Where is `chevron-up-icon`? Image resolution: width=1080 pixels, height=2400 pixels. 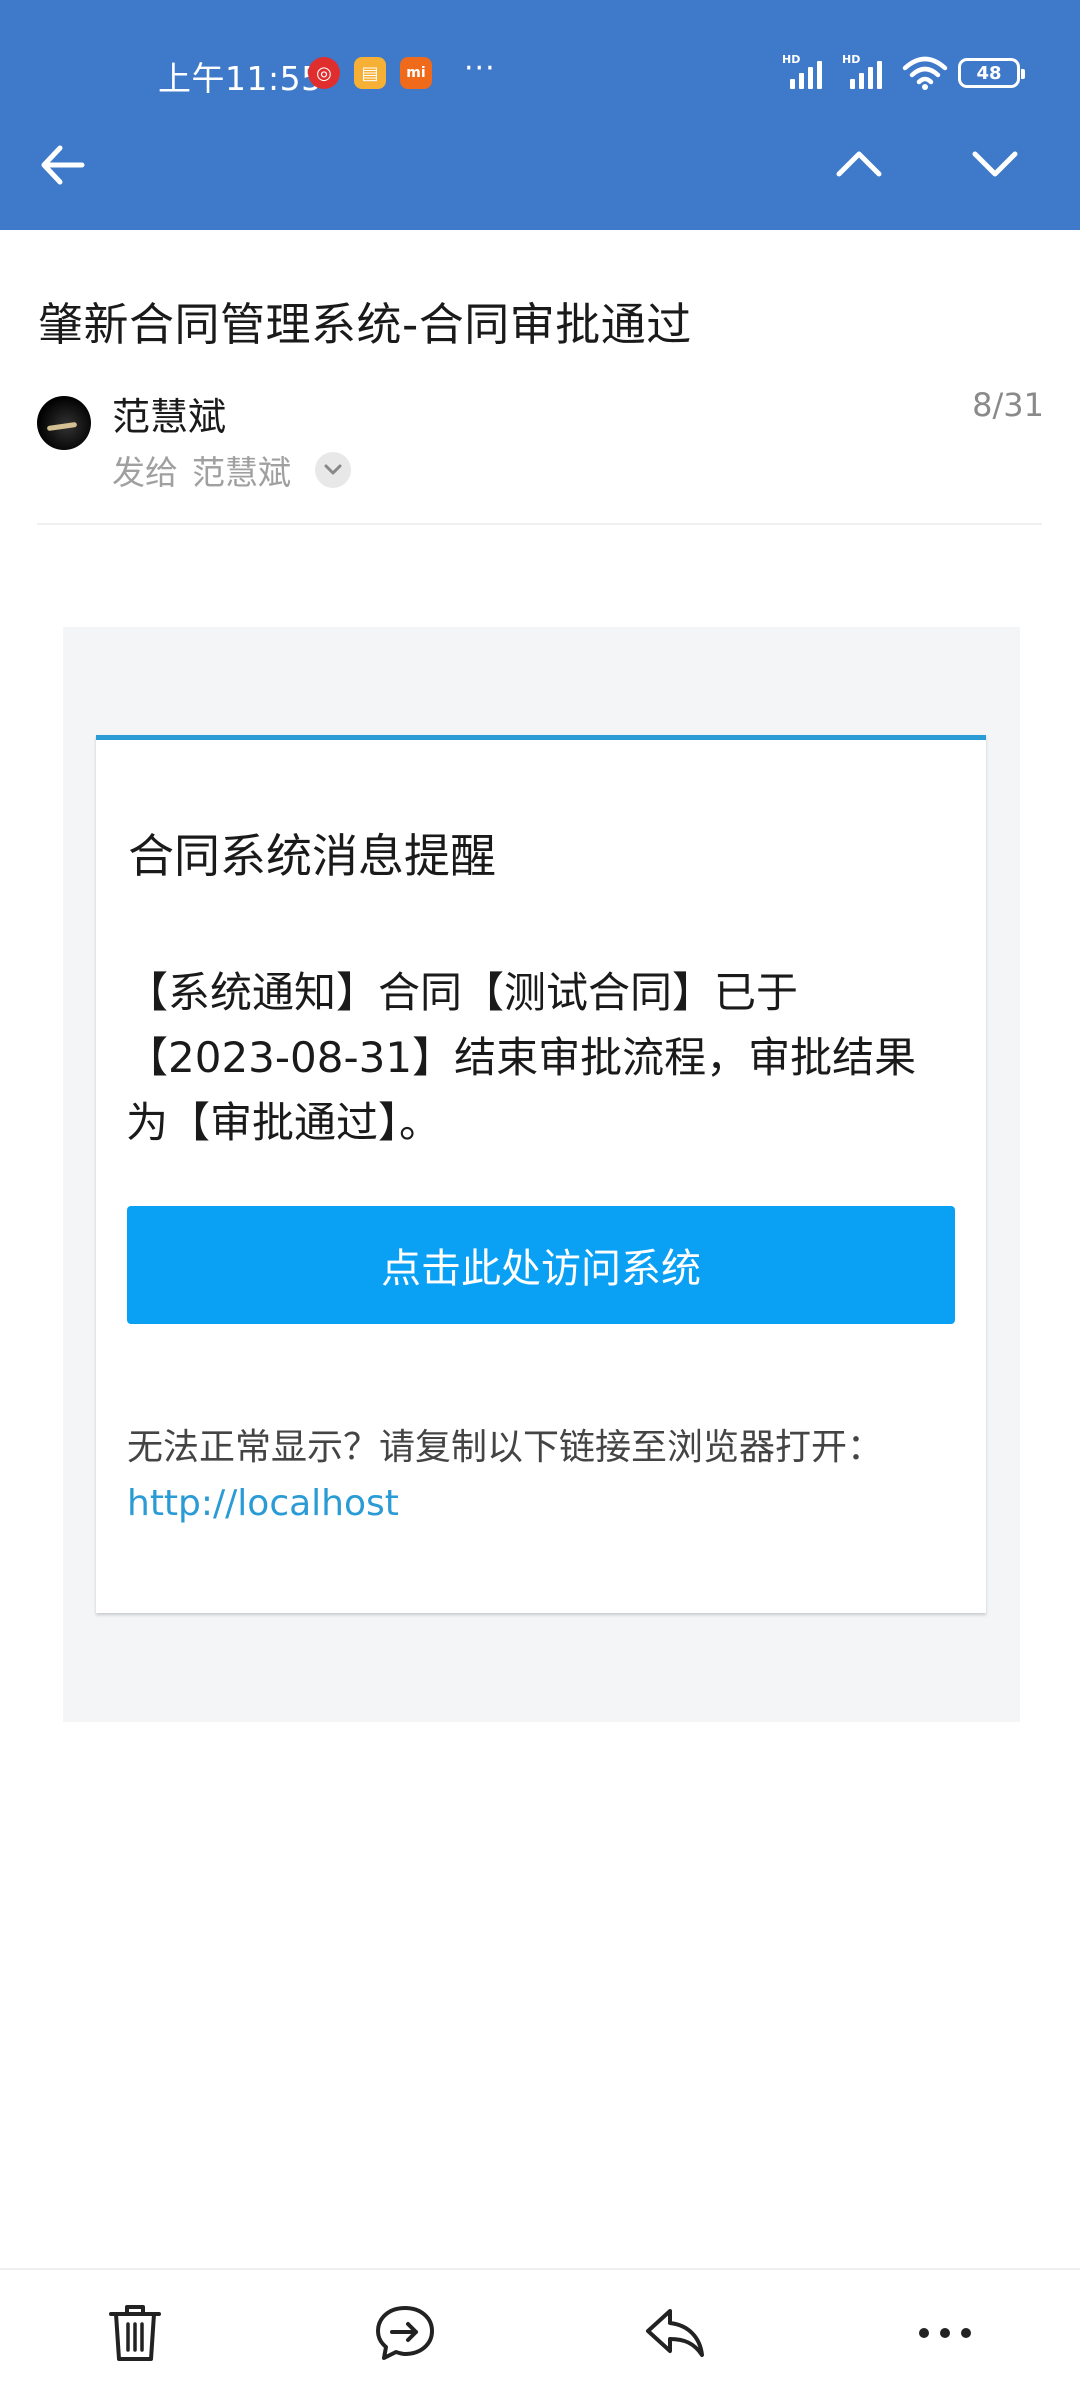
chevron-up-icon is located at coordinates (859, 164).